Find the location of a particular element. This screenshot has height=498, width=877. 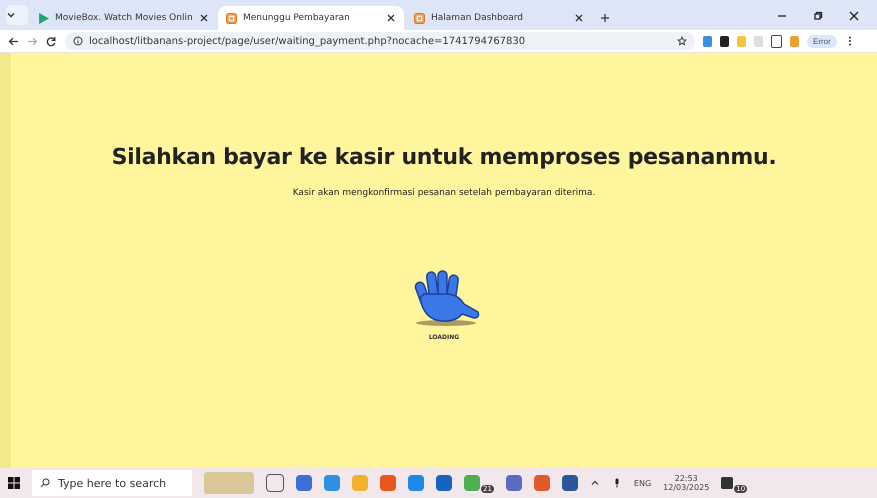

tab-title: Menunggu Pembayaran is located at coordinates (297, 18).